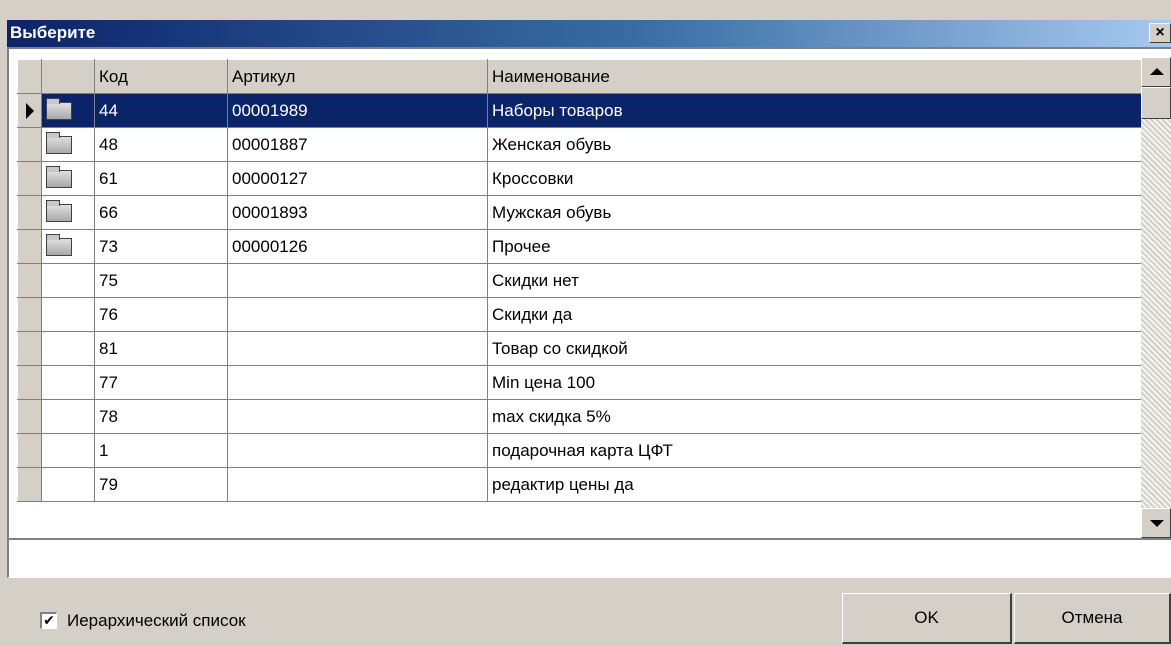  What do you see at coordinates (161, 280) in the screenshot?
I see `cell-kod: 75` at bounding box center [161, 280].